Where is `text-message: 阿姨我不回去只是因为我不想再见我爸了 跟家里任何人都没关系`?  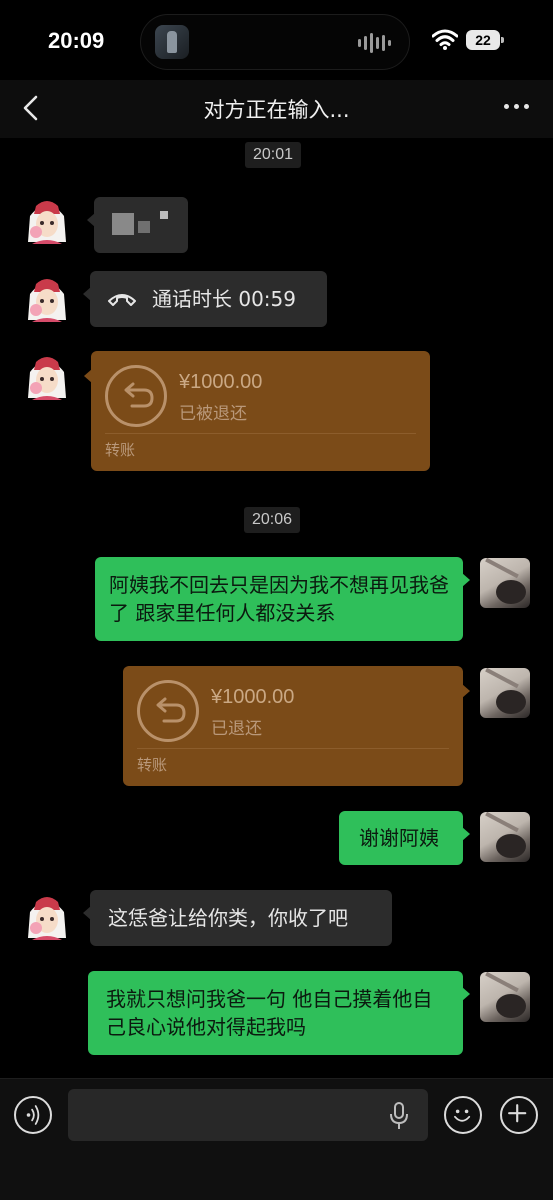
text-message: 阿姨我不回去只是因为我不想再见我爸了 跟家里任何人都没关系 is located at coordinates (282, 599).